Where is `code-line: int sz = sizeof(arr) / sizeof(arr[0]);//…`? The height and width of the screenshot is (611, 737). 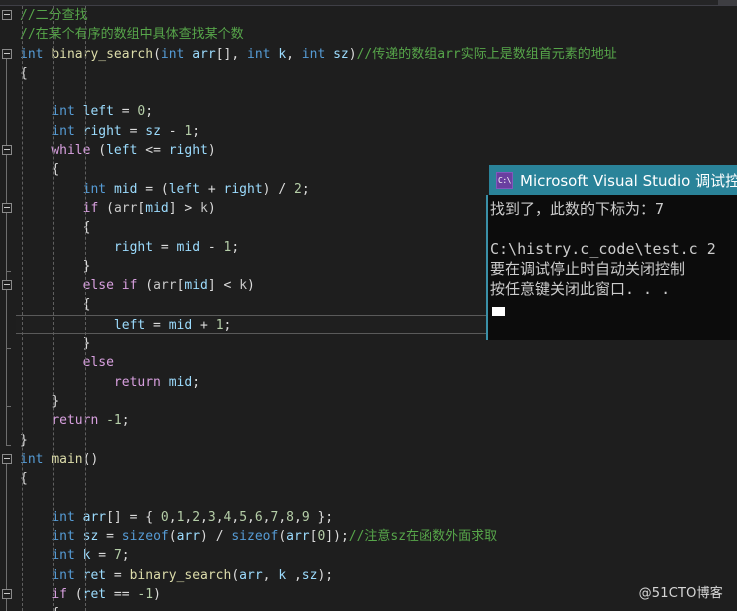
code-line: int sz = sizeof(arr) / sizeof(arr[0]);//… is located at coordinates (376, 536).